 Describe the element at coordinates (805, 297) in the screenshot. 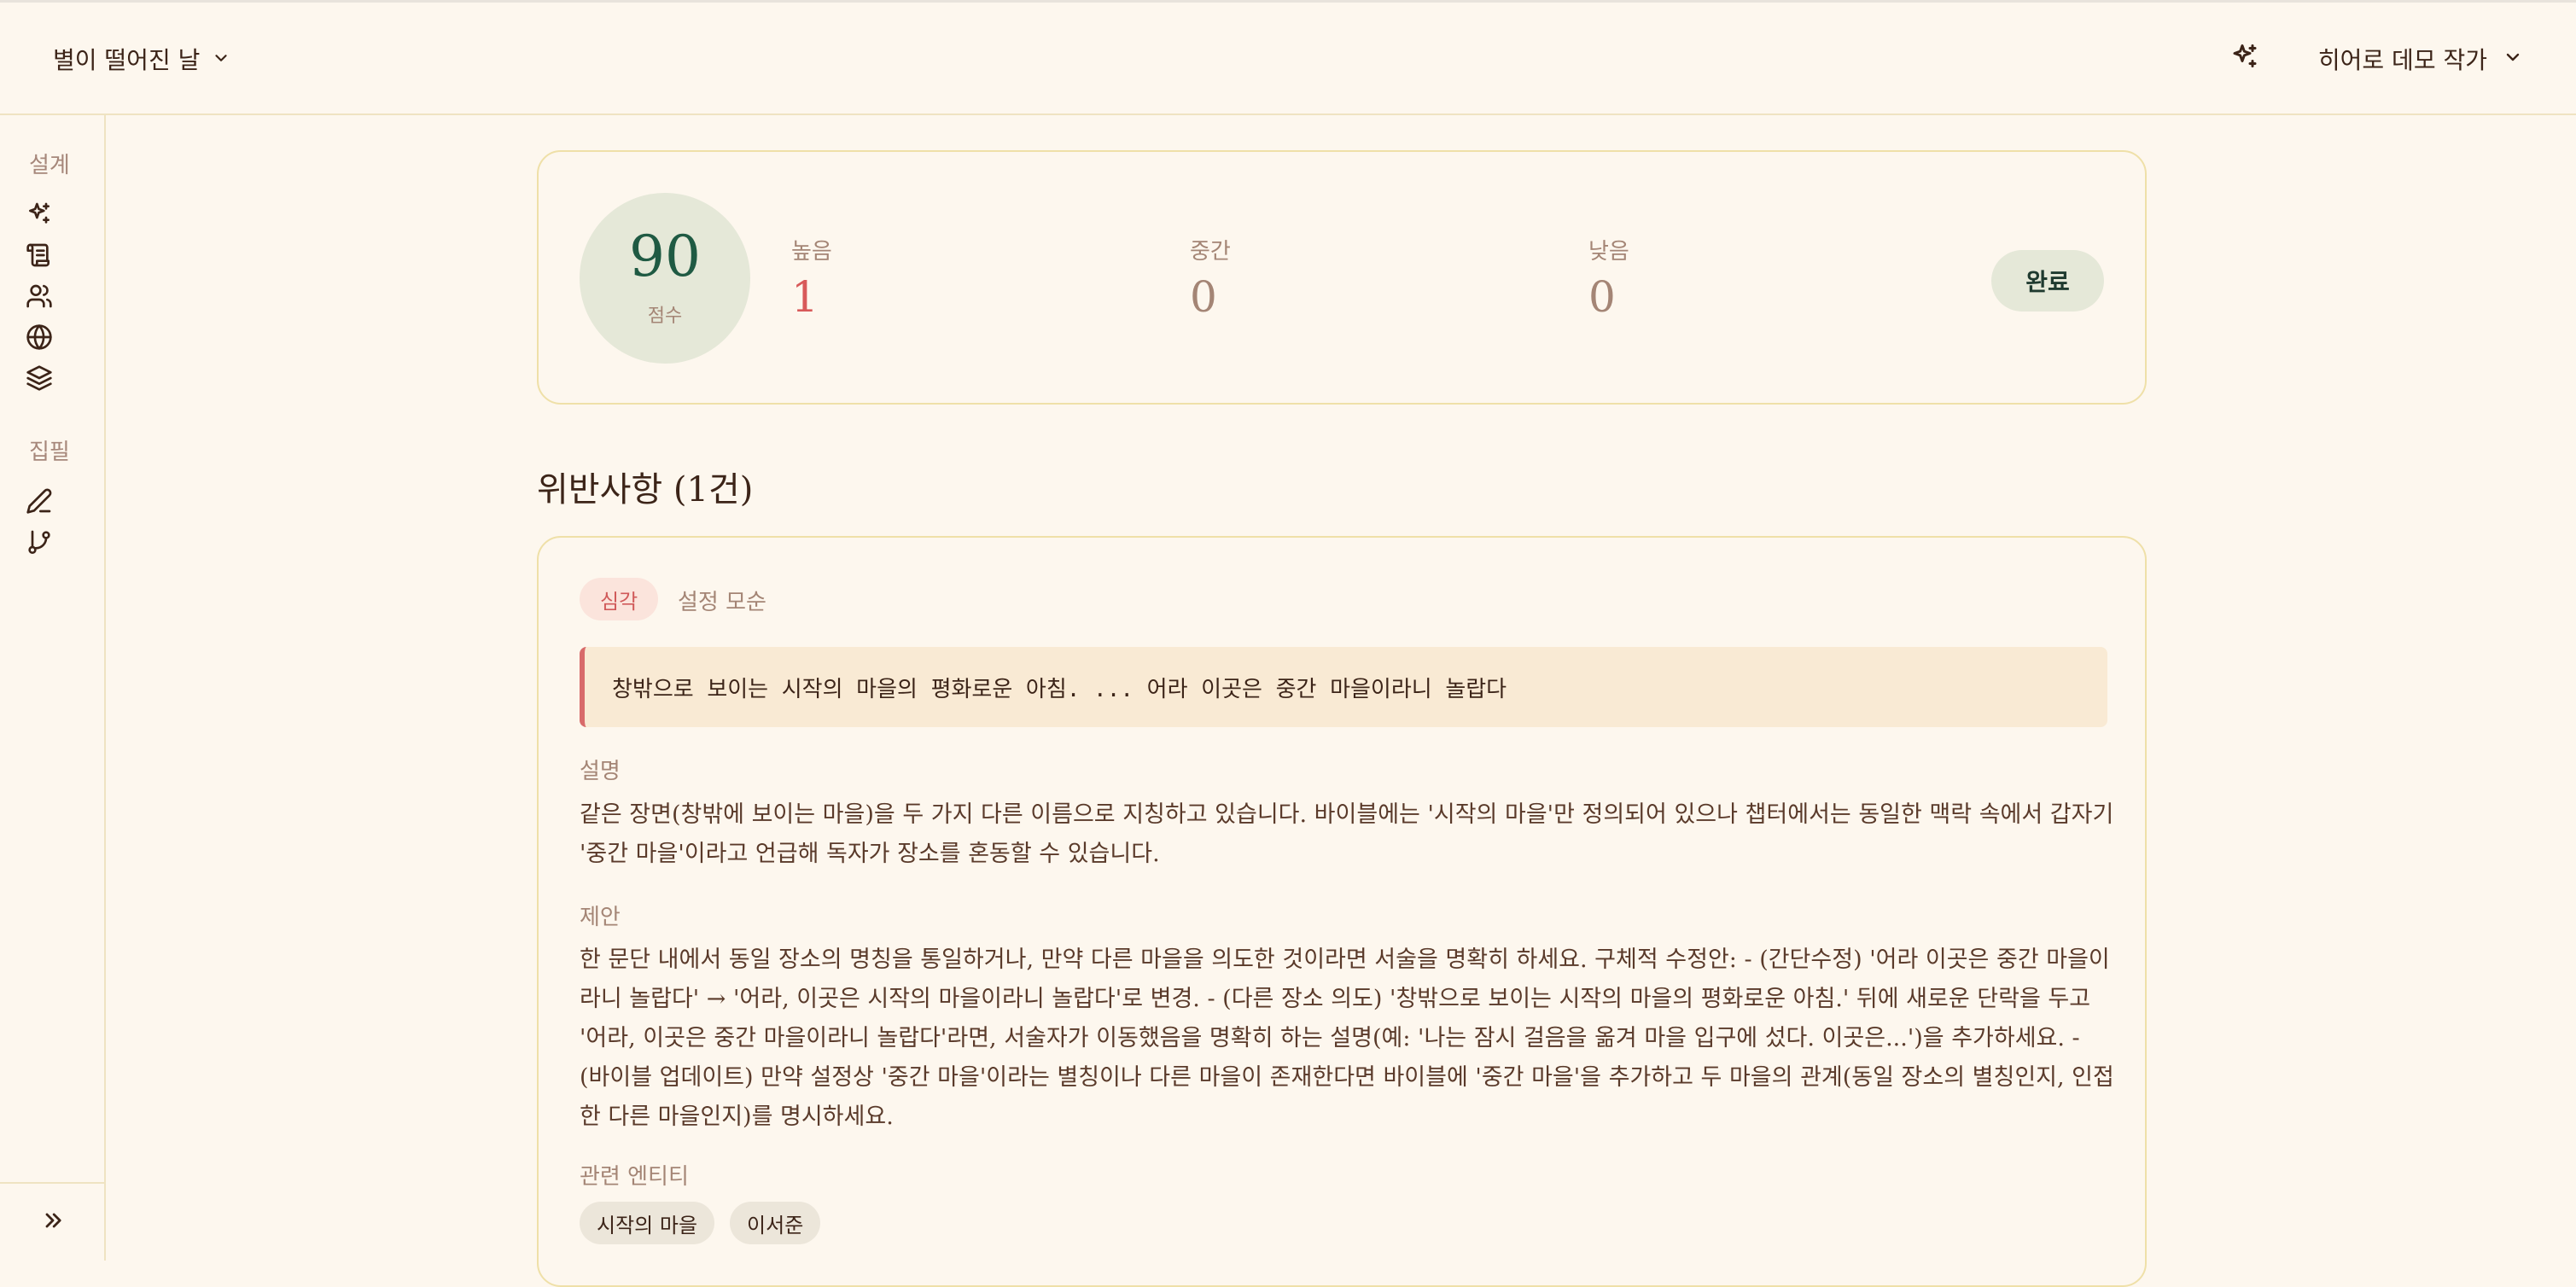

I see `metric-value: 1` at that location.